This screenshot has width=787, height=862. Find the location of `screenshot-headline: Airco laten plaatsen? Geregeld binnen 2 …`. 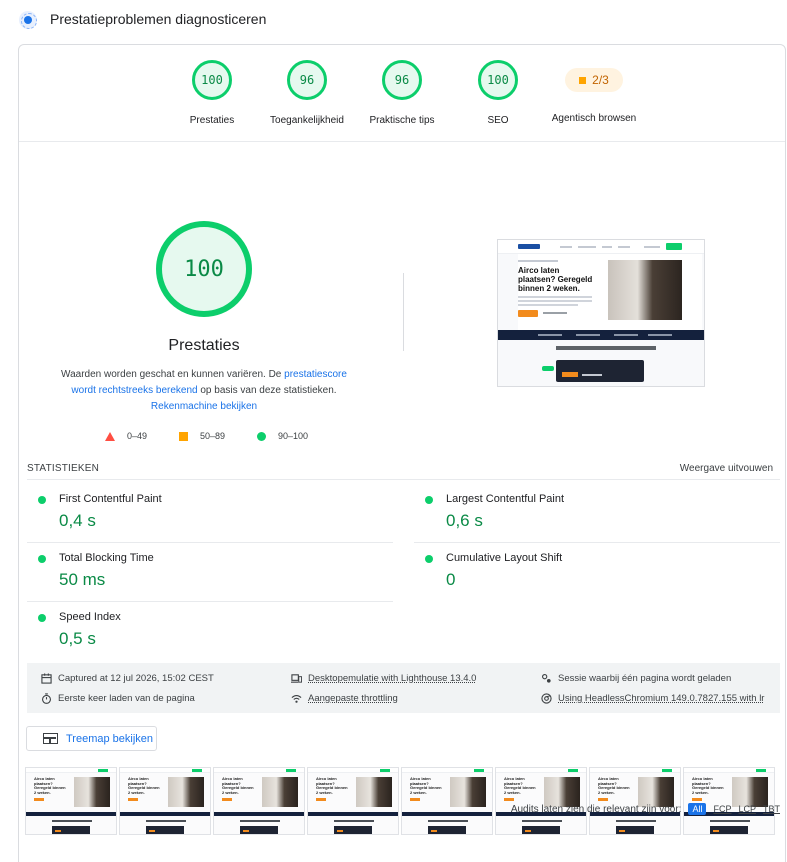

screenshot-headline: Airco laten plaatsen? Geregeld binnen 2 … is located at coordinates (555, 279).